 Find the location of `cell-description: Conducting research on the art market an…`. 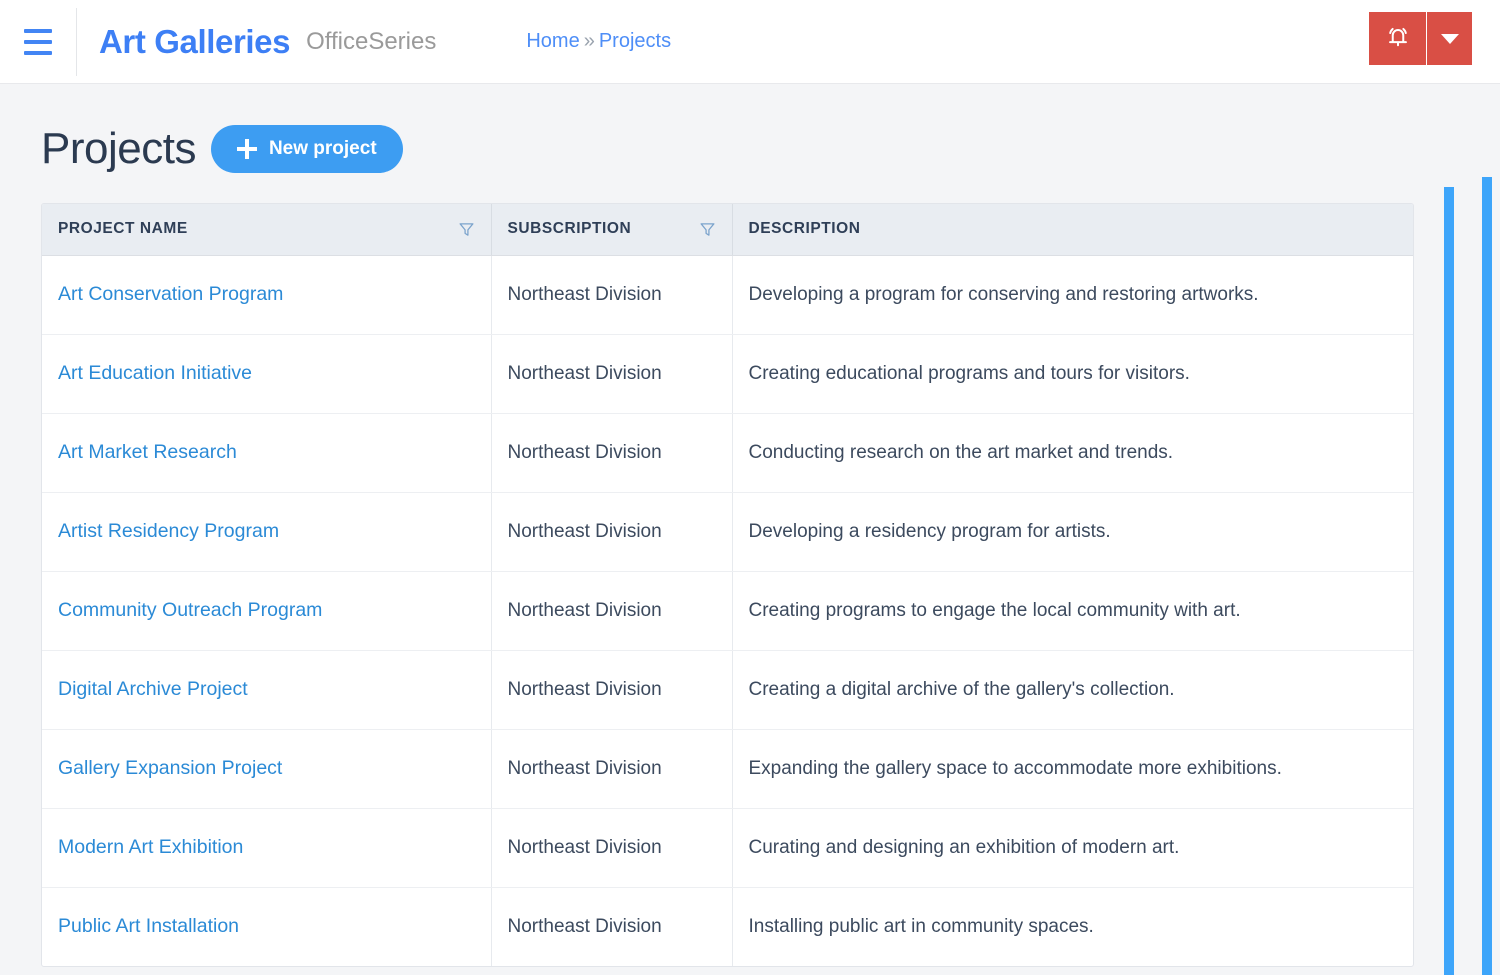

cell-description: Conducting research on the art market an… is located at coordinates (1072, 453).